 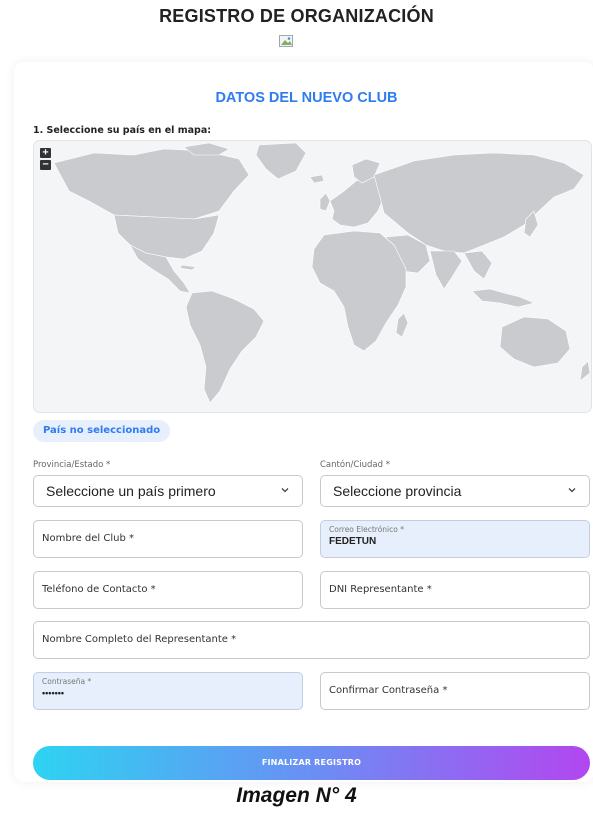 What do you see at coordinates (139, 639) in the screenshot?
I see `representative-name-placeholder: Nombre Completo del Representante *` at bounding box center [139, 639].